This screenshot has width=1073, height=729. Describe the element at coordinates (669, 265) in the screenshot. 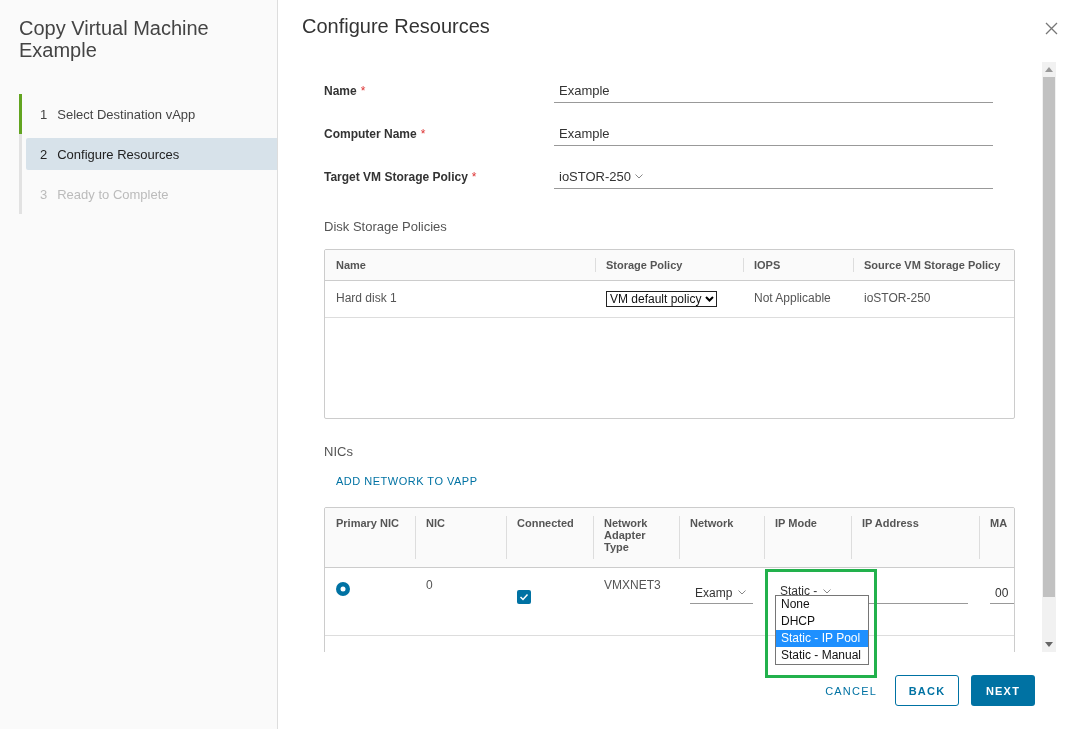

I see `column-header: Storage Policy` at that location.